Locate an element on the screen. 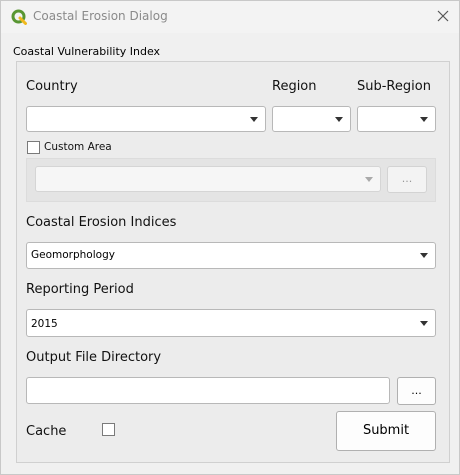 This screenshot has height=475, width=460. subregion-select is located at coordinates (396, 119).